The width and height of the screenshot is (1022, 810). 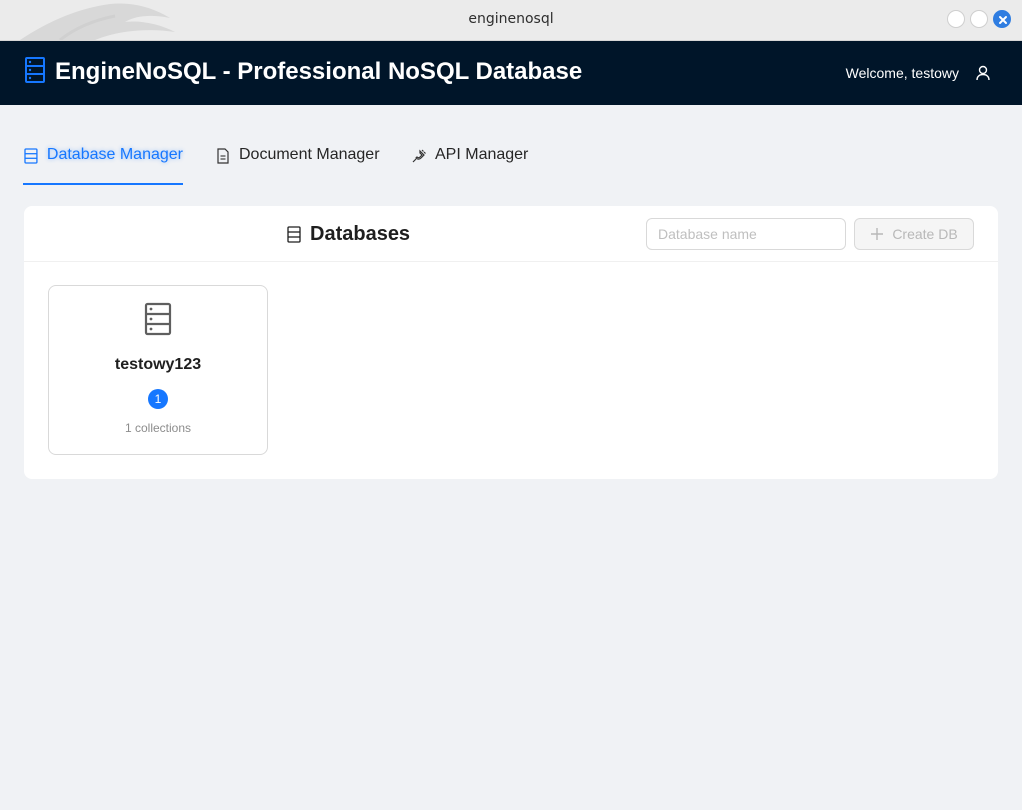 What do you see at coordinates (158, 428) in the screenshot?
I see `collections-count-text: 1 collections` at bounding box center [158, 428].